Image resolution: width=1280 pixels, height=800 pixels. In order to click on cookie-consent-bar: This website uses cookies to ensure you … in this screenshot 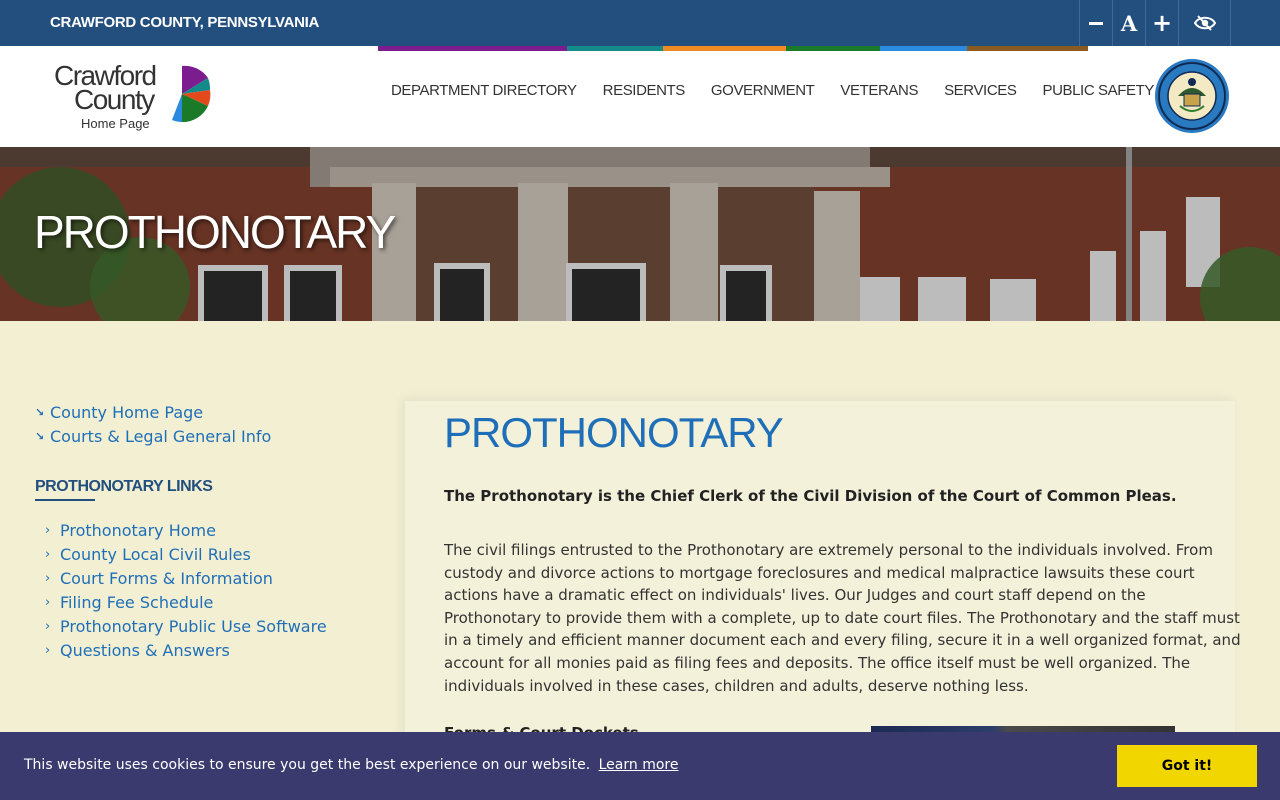, I will do `click(640, 766)`.